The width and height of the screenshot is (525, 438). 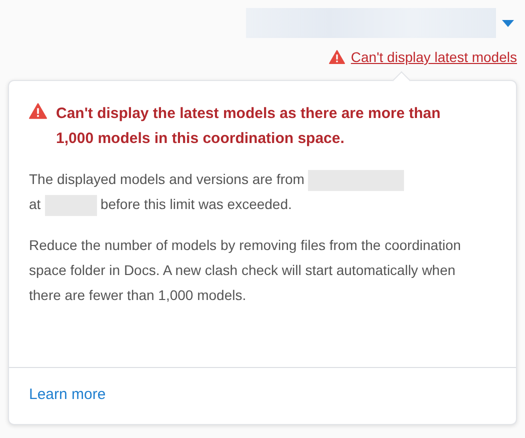 I want to click on info-paragraph: The displayed models and versions are from at before this limit was exceeded., so click(x=246, y=192).